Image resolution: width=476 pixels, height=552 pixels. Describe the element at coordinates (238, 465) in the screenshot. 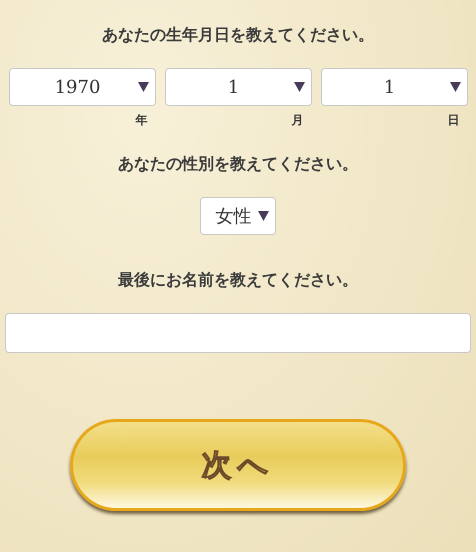

I see `next-button: 次へ` at that location.